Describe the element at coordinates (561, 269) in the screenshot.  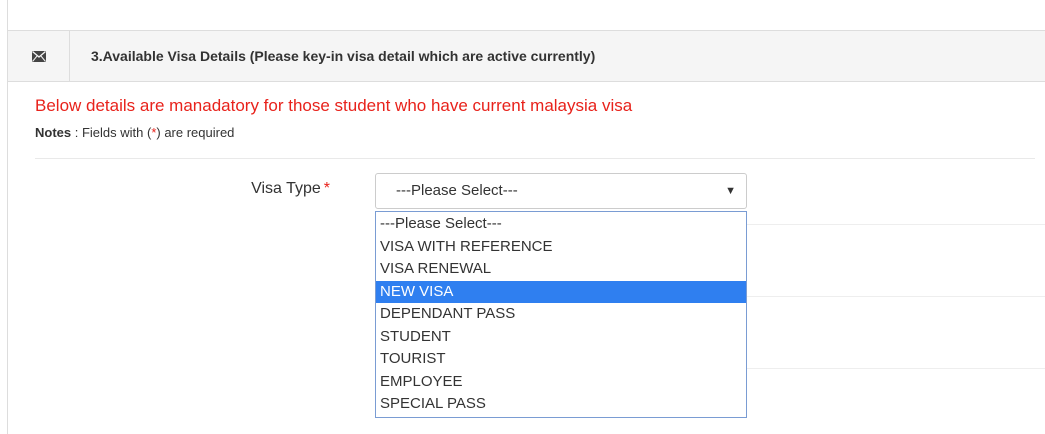
I see `dropdown-option: VISA RENEWAL` at that location.